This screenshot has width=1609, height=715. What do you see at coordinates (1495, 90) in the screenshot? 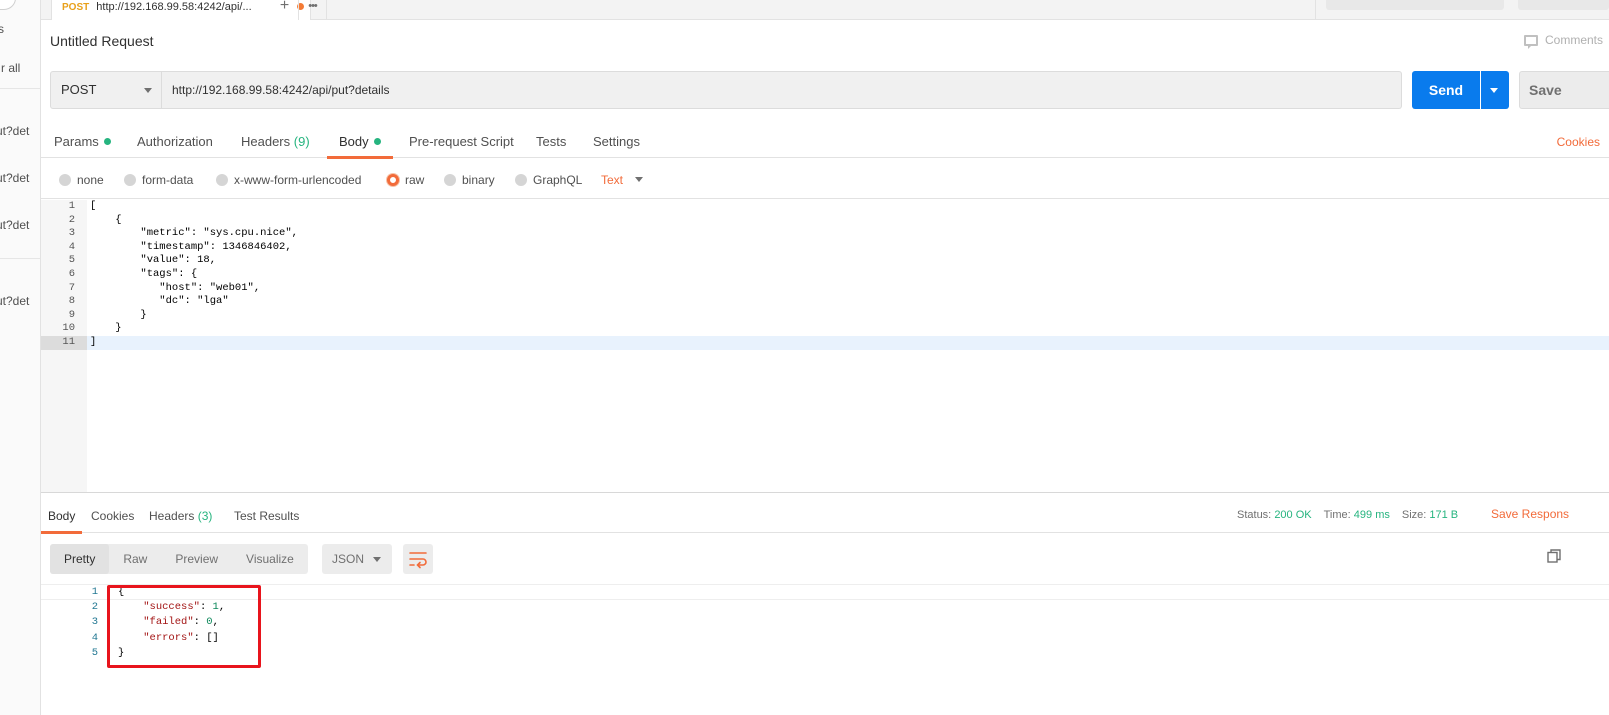
I see `send-options-button` at bounding box center [1495, 90].